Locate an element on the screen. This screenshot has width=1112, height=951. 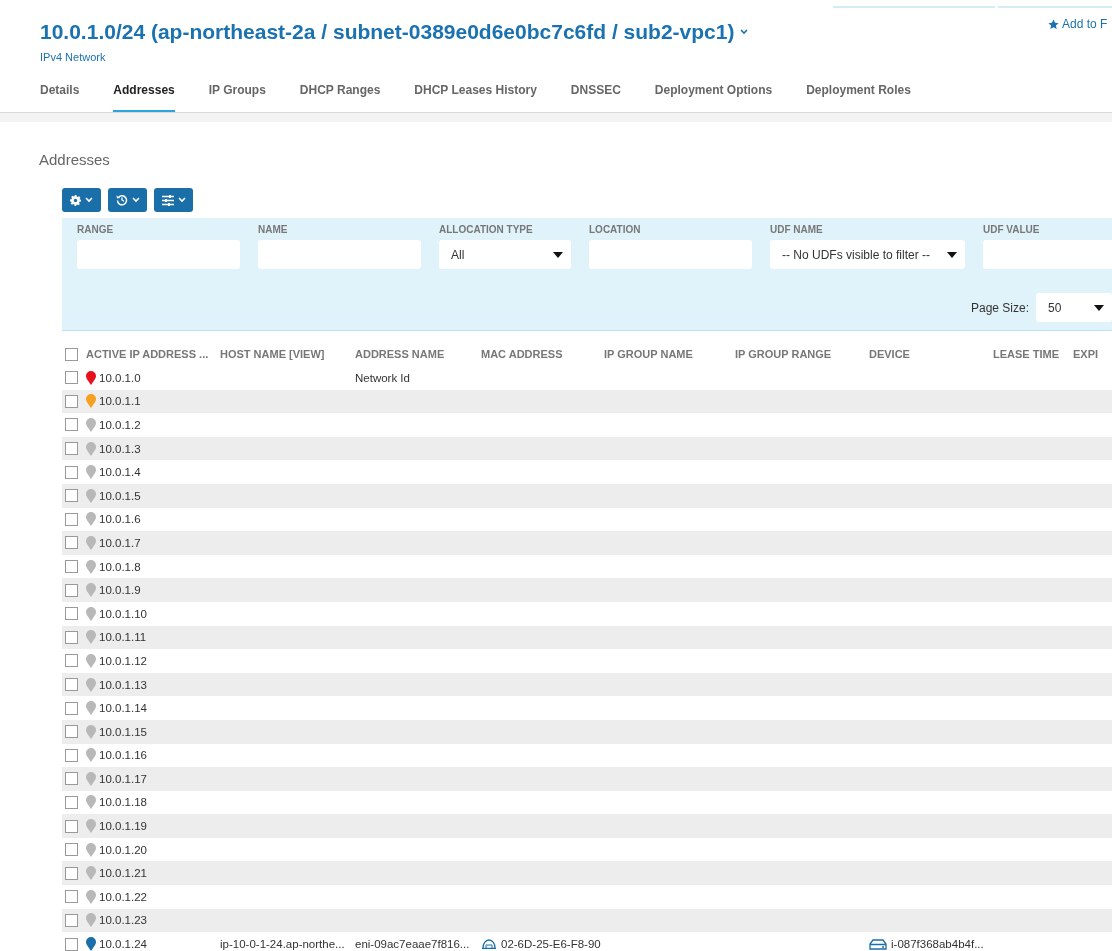
section-heading: Addresses is located at coordinates (74, 160).